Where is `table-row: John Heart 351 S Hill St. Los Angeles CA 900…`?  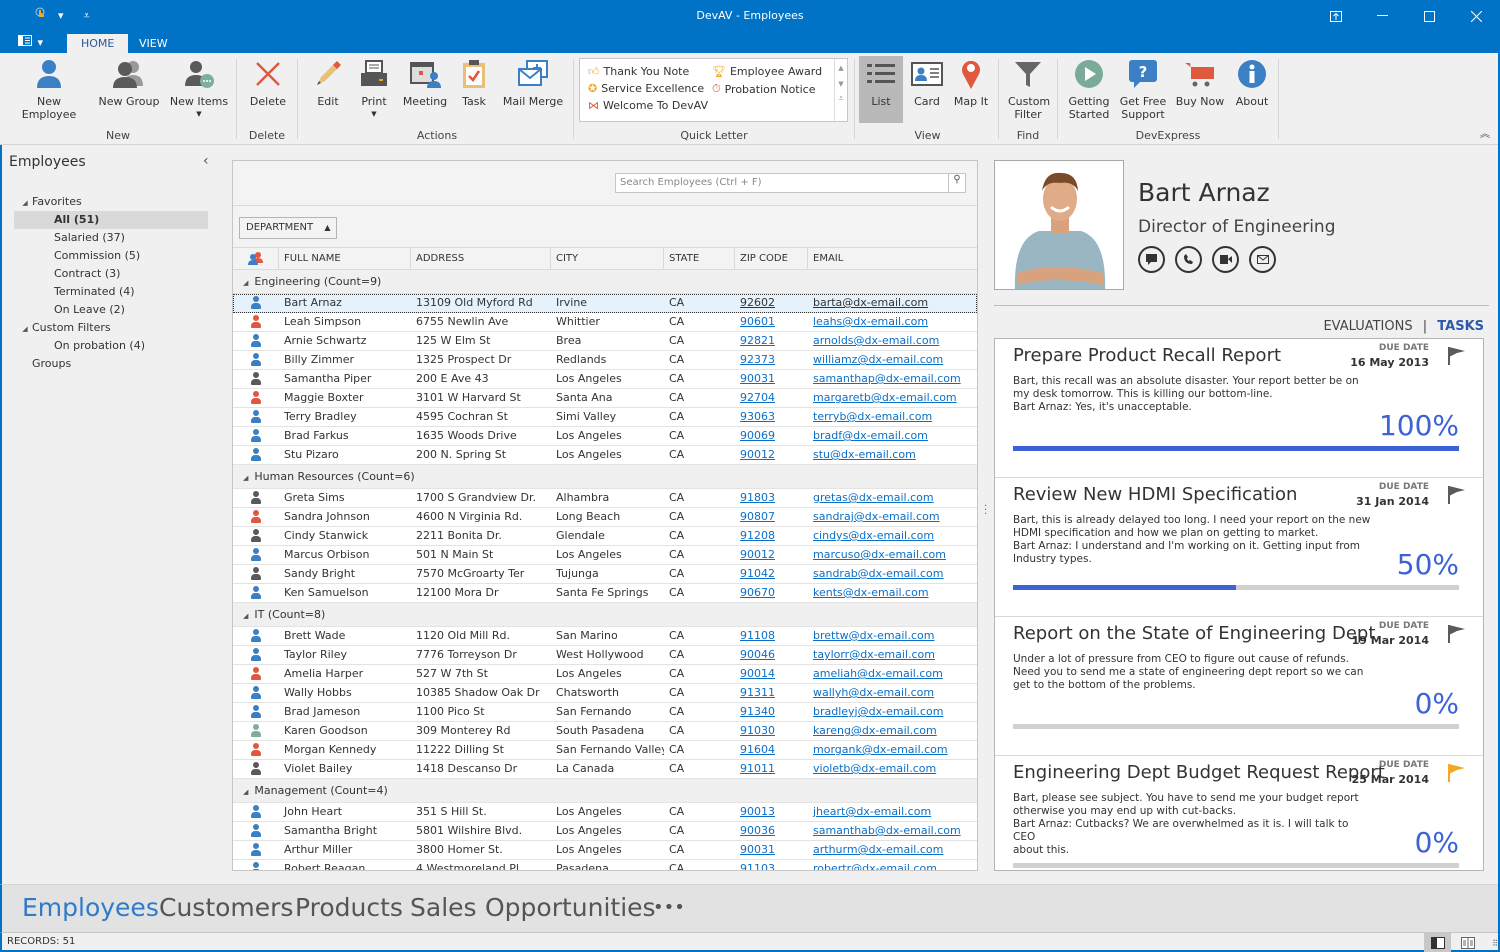
table-row: John Heart 351 S Hill St. Los Angeles CA 900… is located at coordinates (605, 812).